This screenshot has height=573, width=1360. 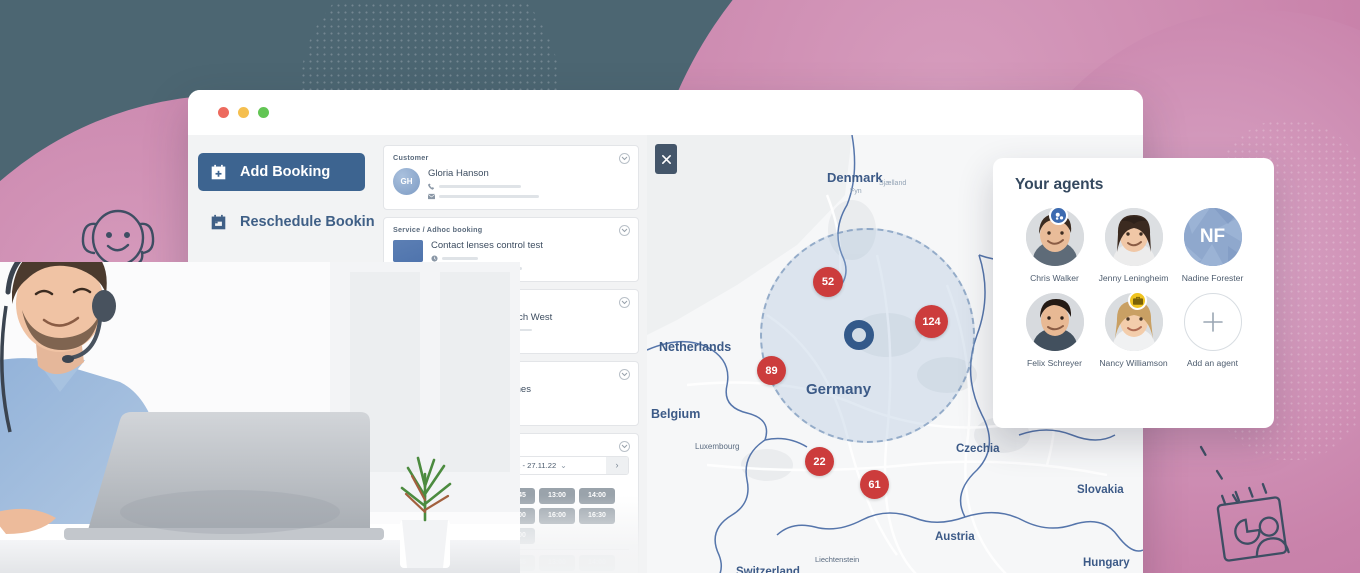 What do you see at coordinates (218, 221) in the screenshot?
I see `calendar-refresh-icon` at bounding box center [218, 221].